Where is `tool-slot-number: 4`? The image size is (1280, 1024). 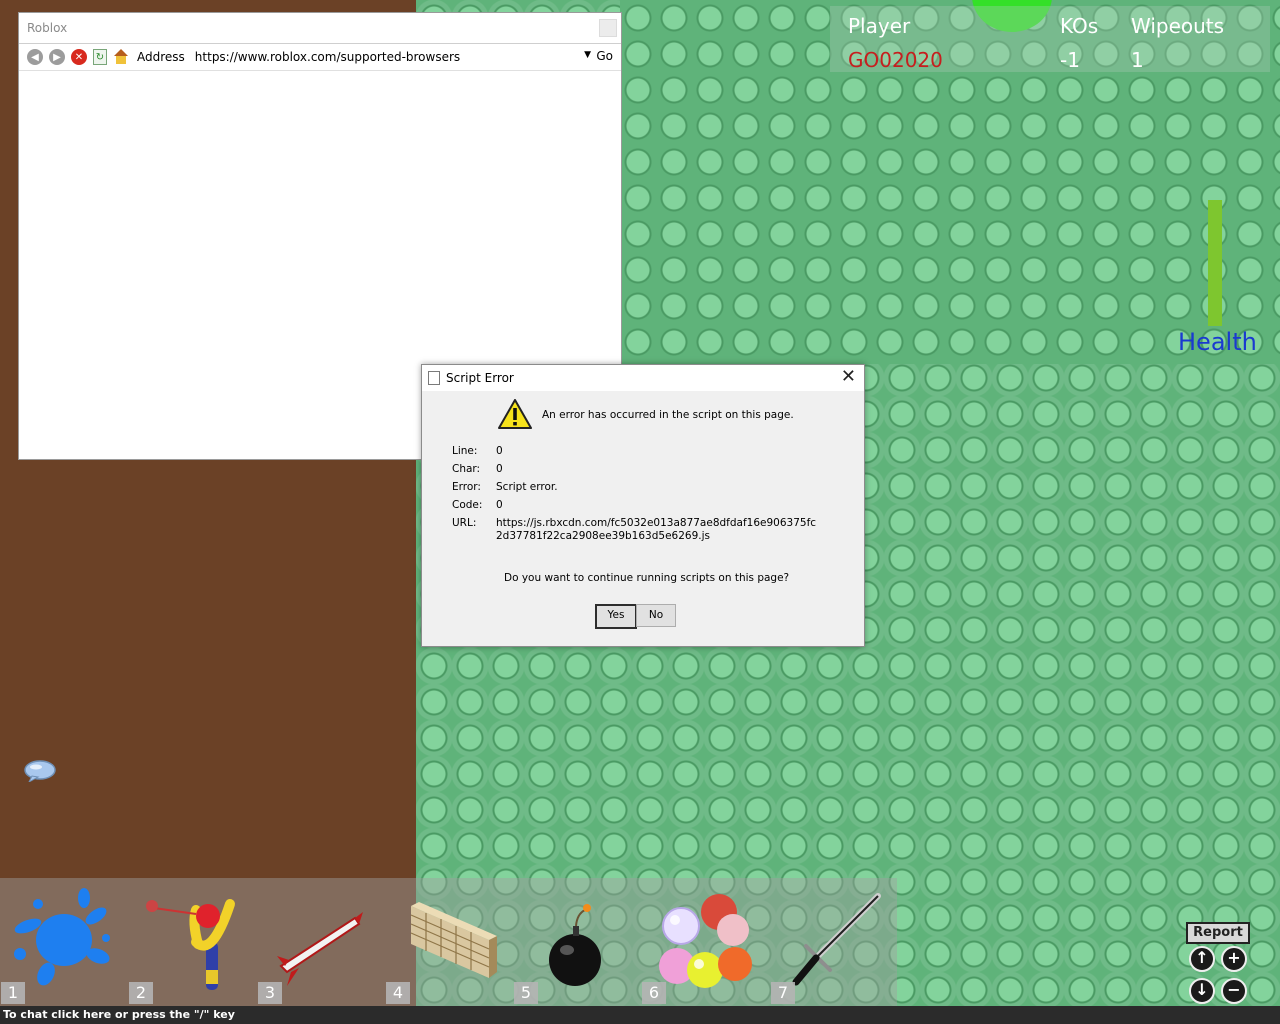
tool-slot-number: 4 is located at coordinates (398, 993).